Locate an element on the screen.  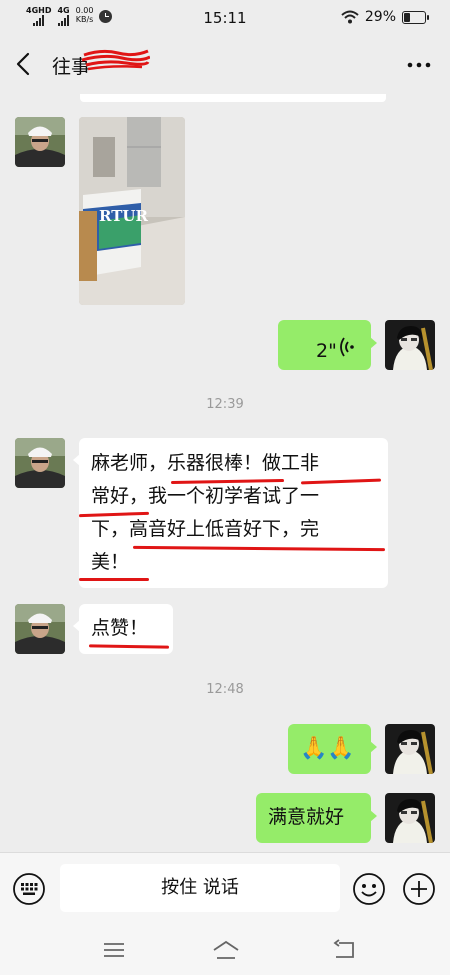
voice-message-bubble: 2" is located at coordinates (327, 345).